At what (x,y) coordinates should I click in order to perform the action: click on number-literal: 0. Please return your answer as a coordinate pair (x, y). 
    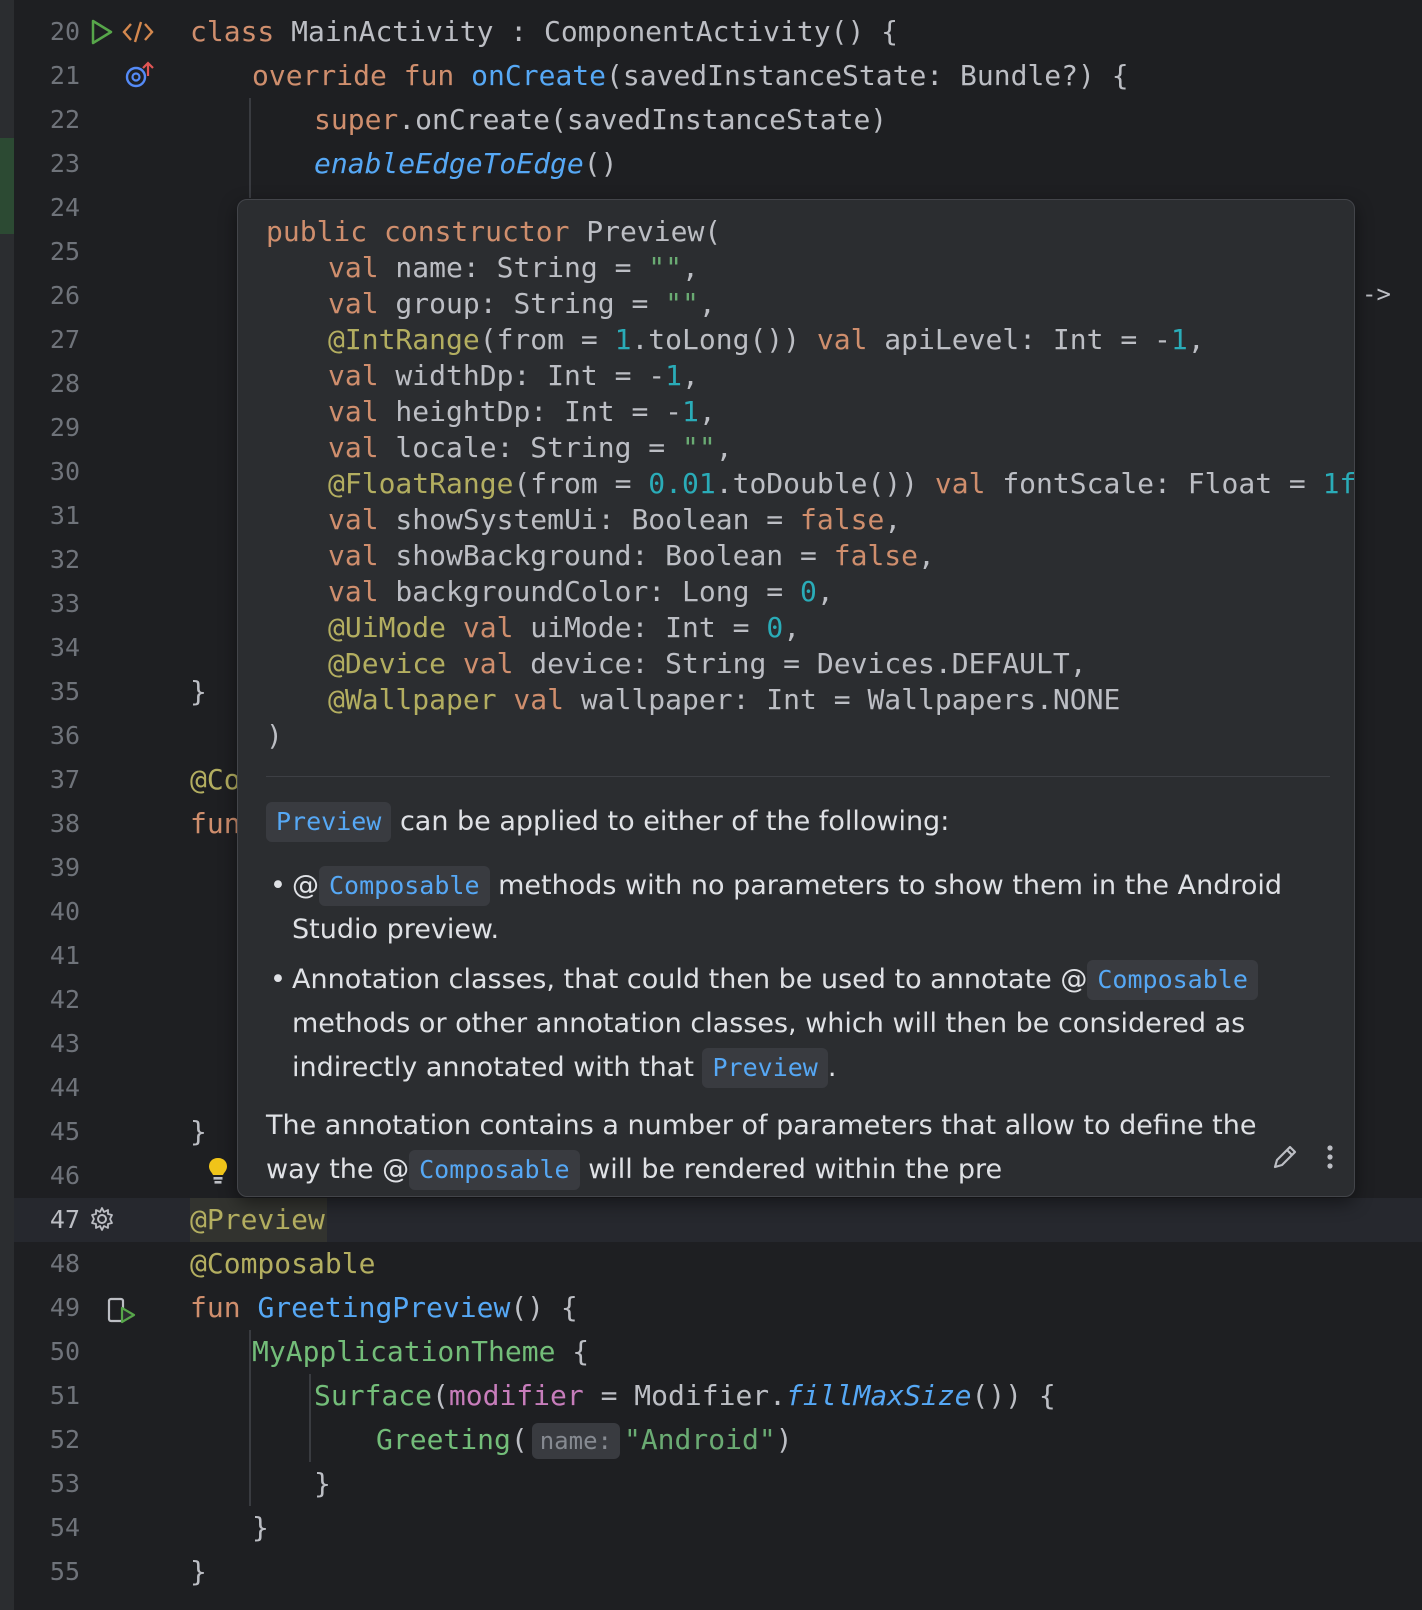
    Looking at the image, I should click on (808, 591).